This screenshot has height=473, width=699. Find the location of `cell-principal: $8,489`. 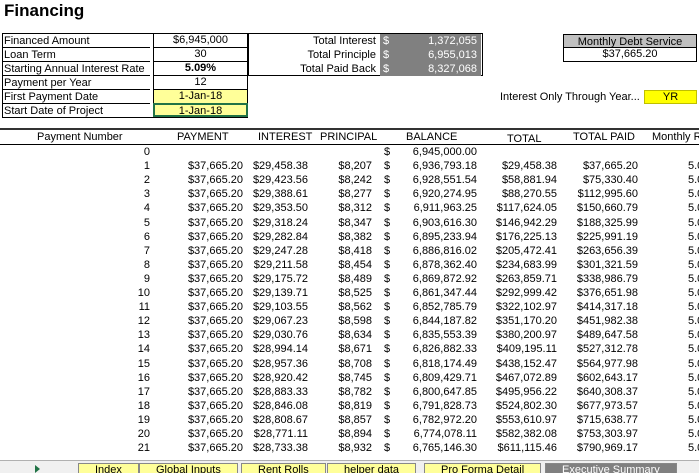

cell-principal: $8,489 is located at coordinates (347, 279).